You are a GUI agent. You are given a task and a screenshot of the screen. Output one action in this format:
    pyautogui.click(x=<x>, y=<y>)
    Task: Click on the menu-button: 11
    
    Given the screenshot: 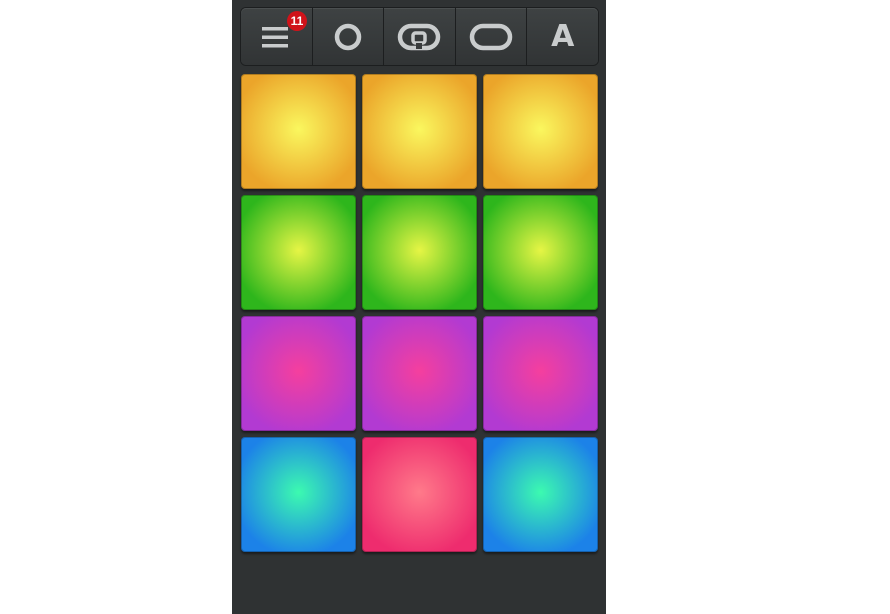 What is the action you would take?
    pyautogui.click(x=277, y=36)
    